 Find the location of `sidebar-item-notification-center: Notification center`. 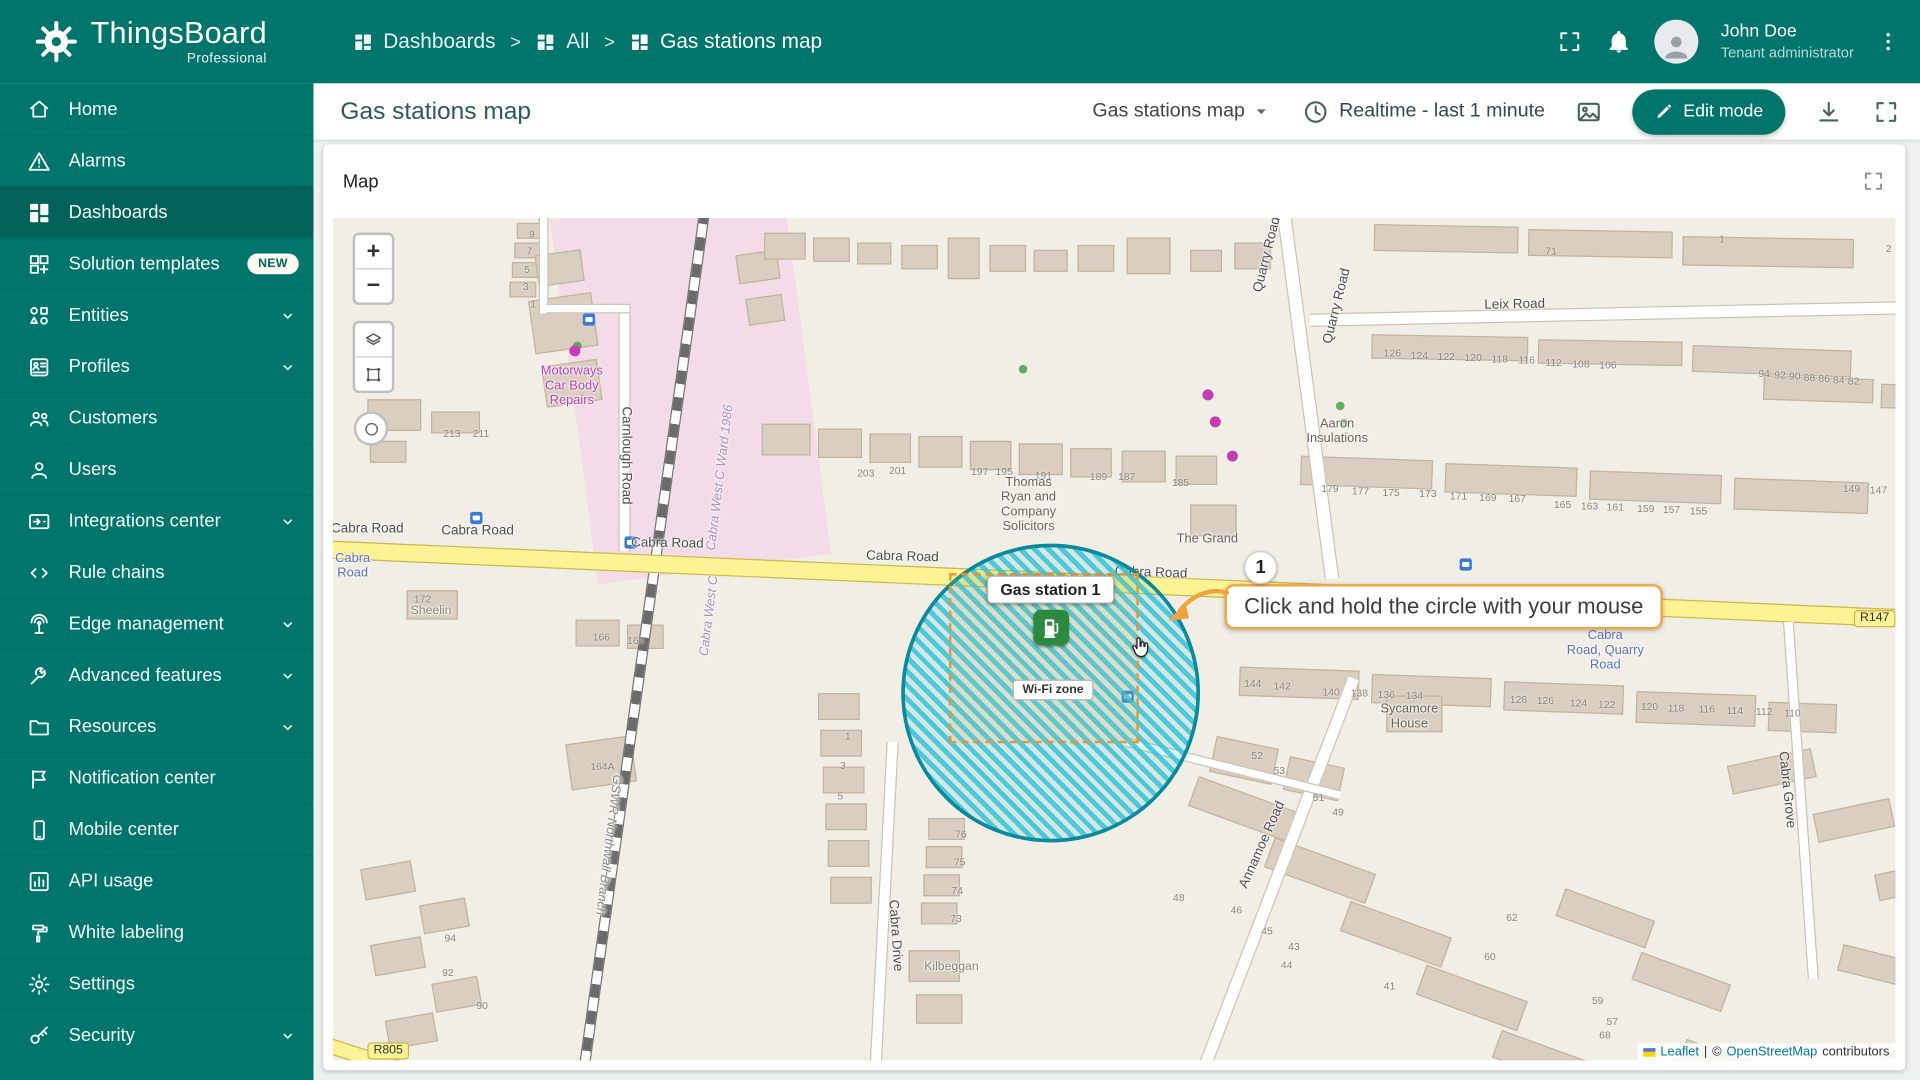

sidebar-item-notification-center: Notification center is located at coordinates (157, 777).